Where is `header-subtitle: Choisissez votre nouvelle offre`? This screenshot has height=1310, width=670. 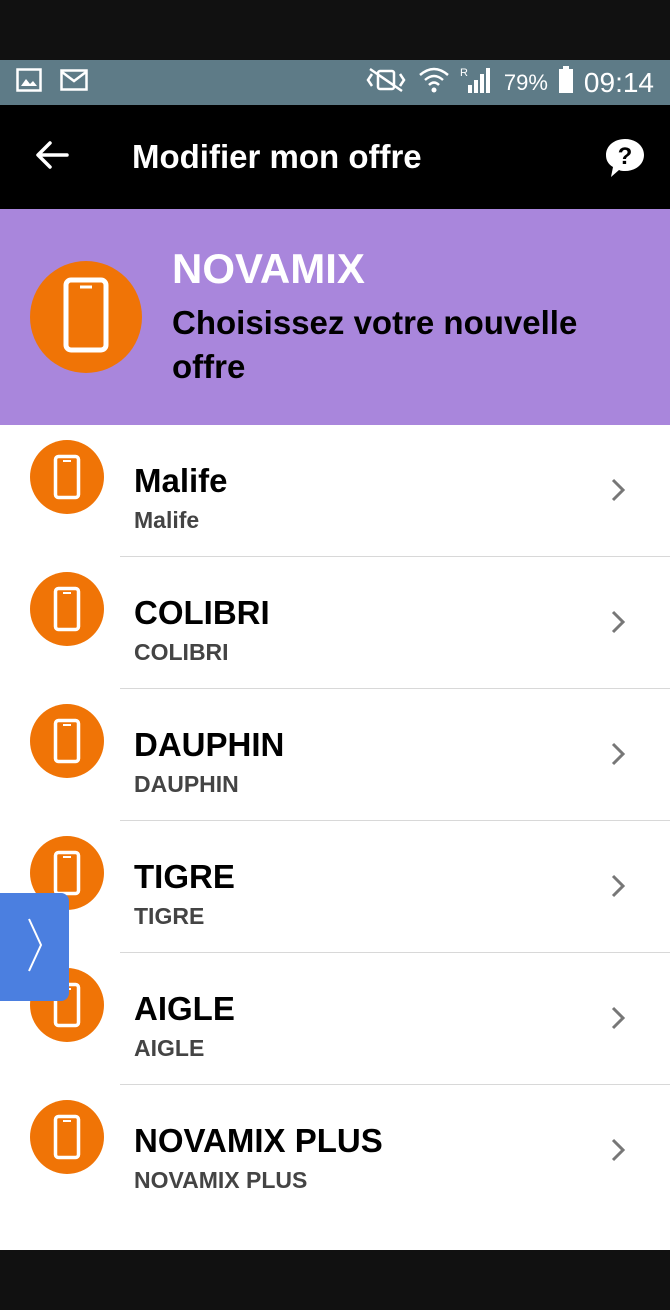
header-subtitle: Choisissez votre nouvelle offre is located at coordinates (375, 344).